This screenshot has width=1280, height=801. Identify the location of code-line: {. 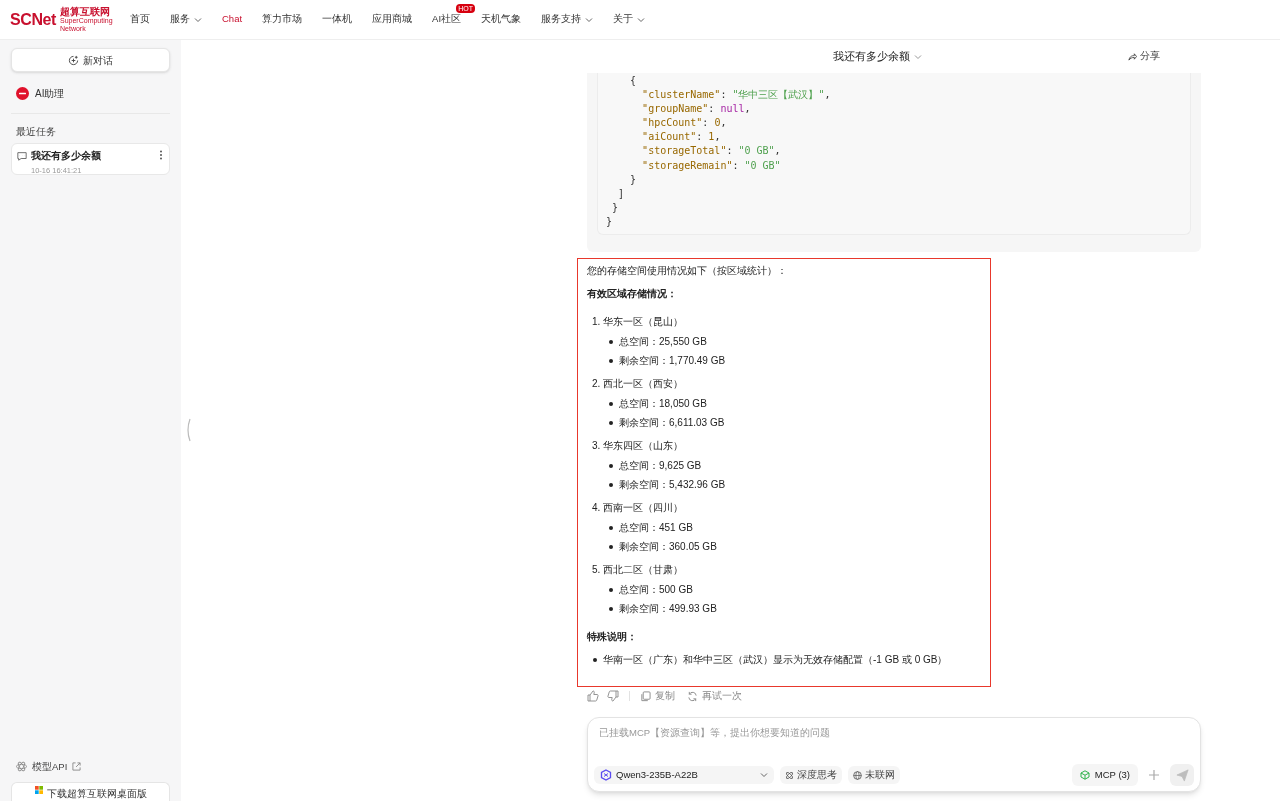
(633, 81).